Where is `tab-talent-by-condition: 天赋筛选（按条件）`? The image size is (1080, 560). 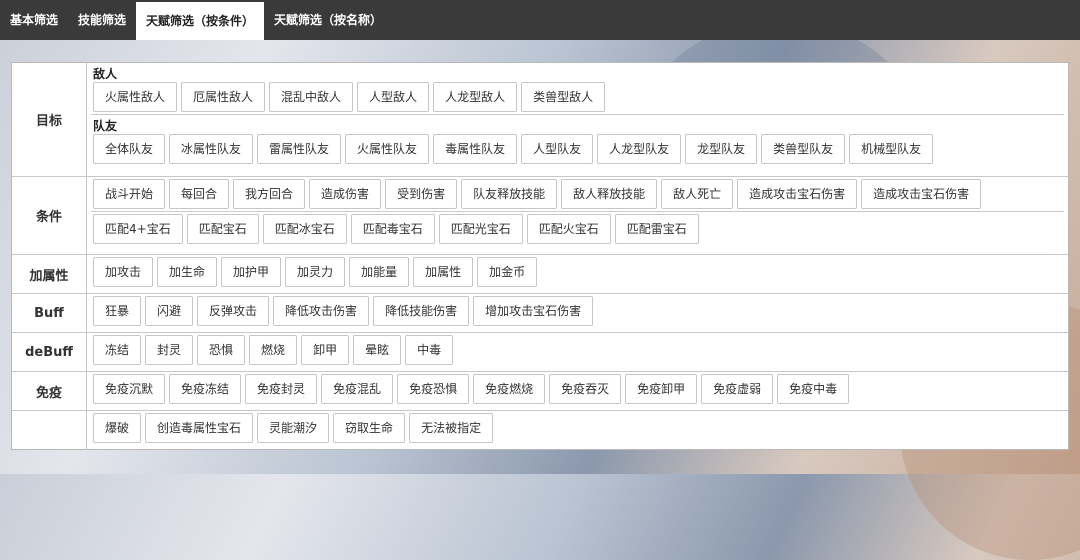 tab-talent-by-condition: 天赋筛选（按条件） is located at coordinates (200, 21).